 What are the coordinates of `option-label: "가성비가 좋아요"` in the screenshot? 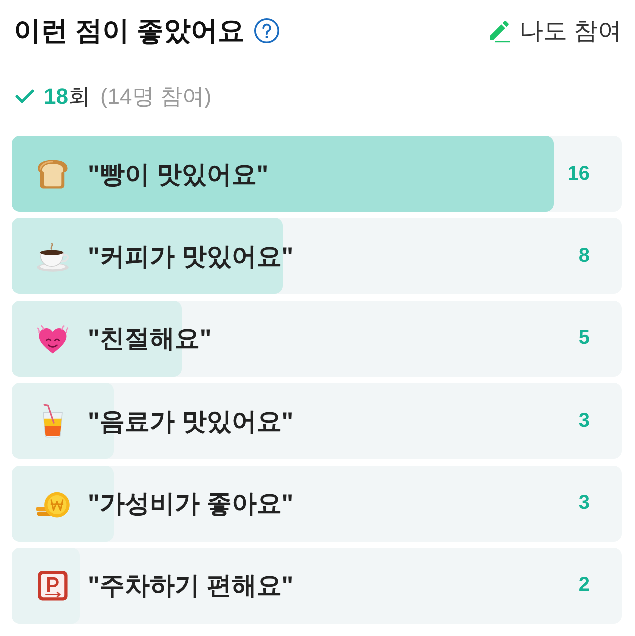 It's located at (191, 504).